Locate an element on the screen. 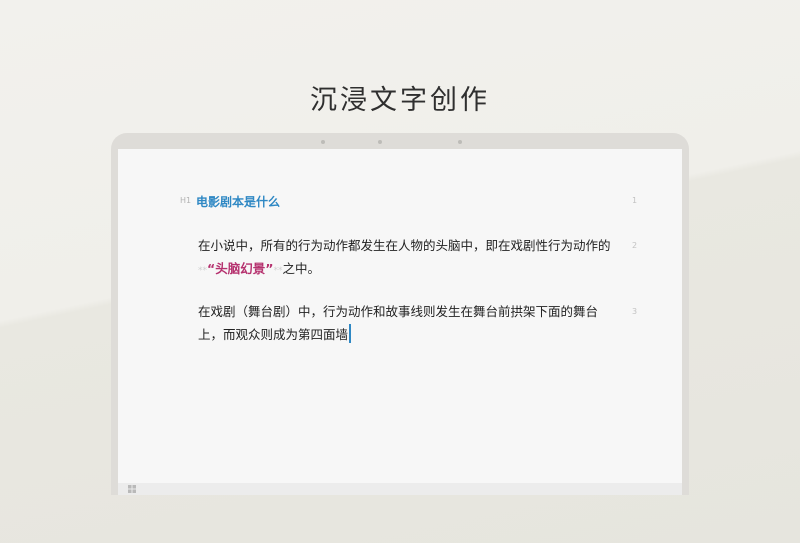  paragraph-1-tail: 之中。 is located at coordinates (301, 268).